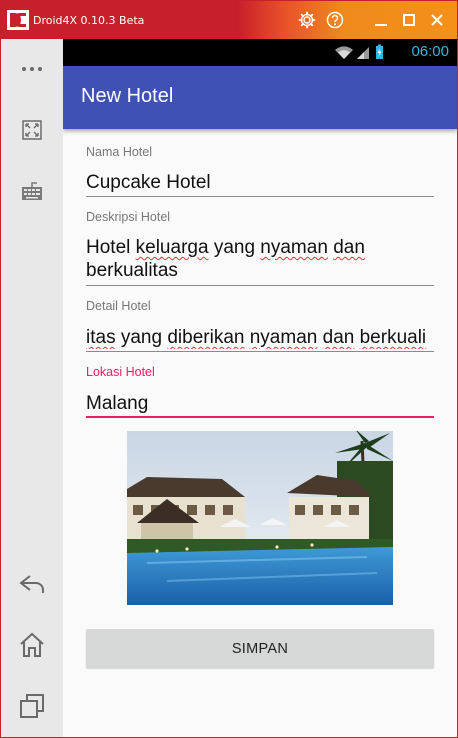 This screenshot has width=458, height=738. Describe the element at coordinates (260, 648) in the screenshot. I see `save-button: SIMPAN` at that location.